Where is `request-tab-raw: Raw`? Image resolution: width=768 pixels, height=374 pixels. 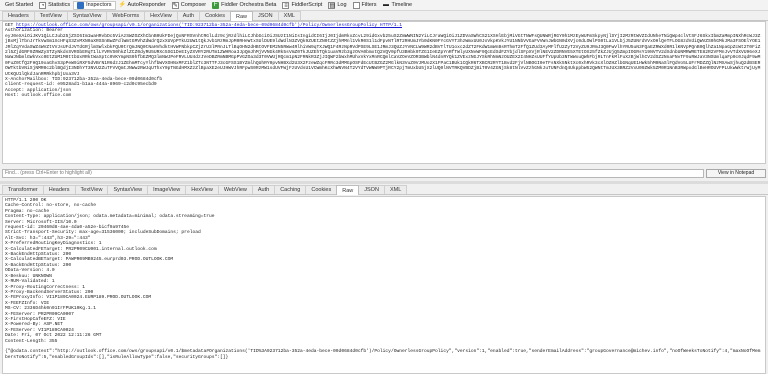 request-tab-raw: Raw is located at coordinates (241, 16).